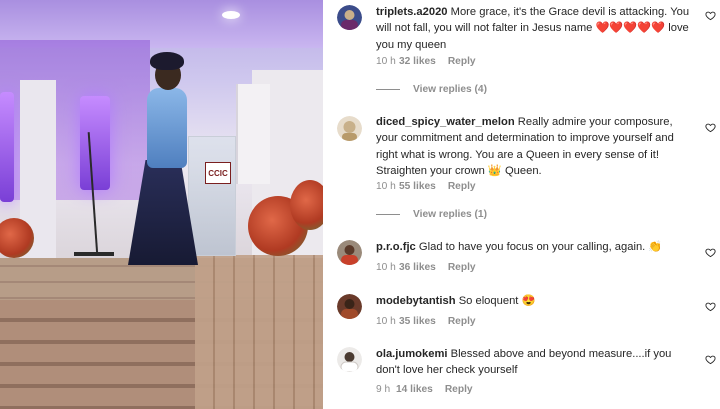 This screenshot has height=409, width=720. Describe the element at coordinates (416, 301) in the screenshot. I see `comment-username: modebytantish` at that location.